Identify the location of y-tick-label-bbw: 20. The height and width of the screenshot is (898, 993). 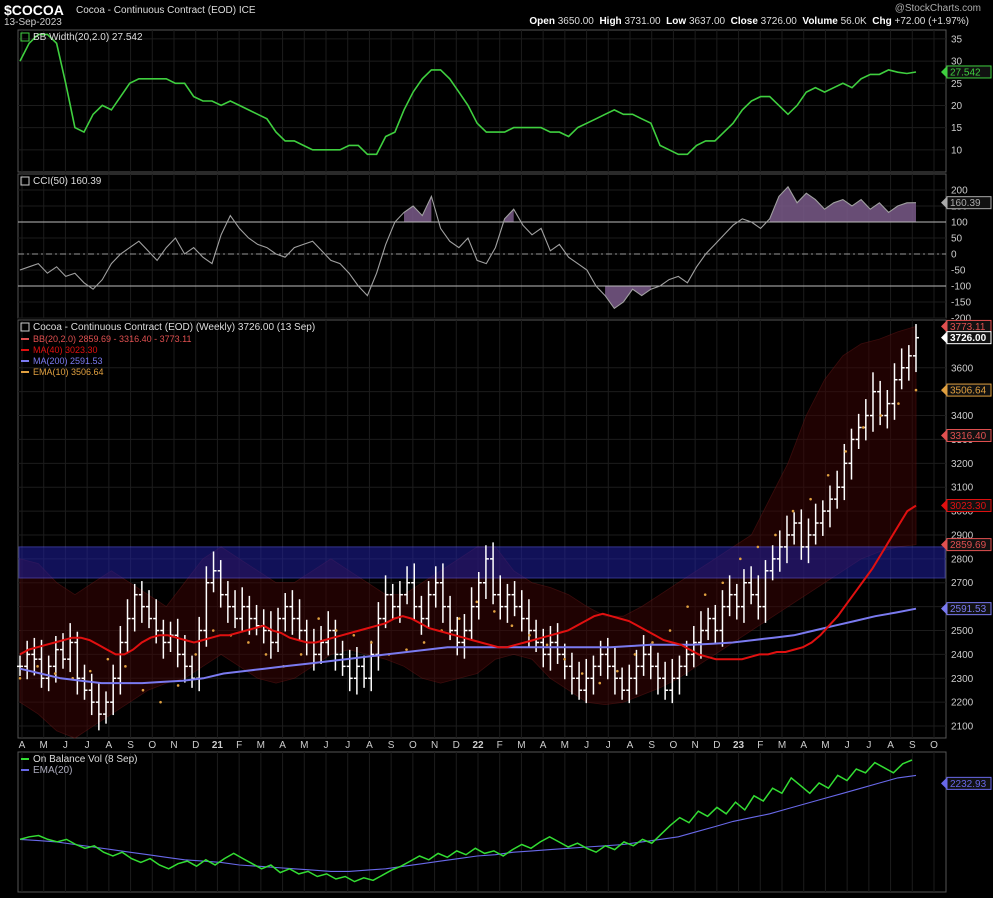
(957, 106).